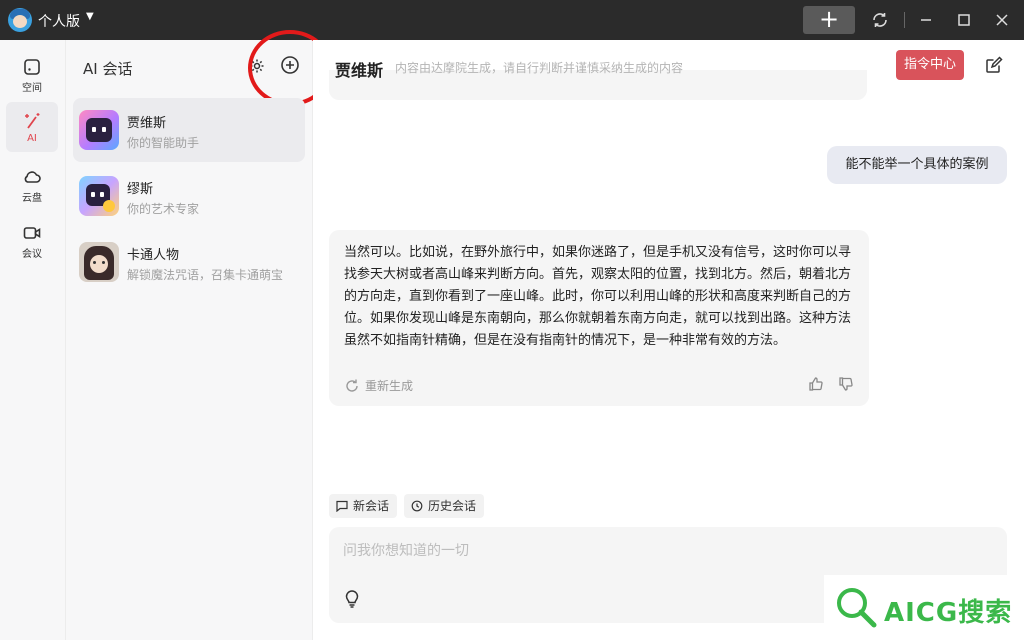  I want to click on session-desc: 解锁魔法咒语，召集卡通萌宝, so click(205, 275).